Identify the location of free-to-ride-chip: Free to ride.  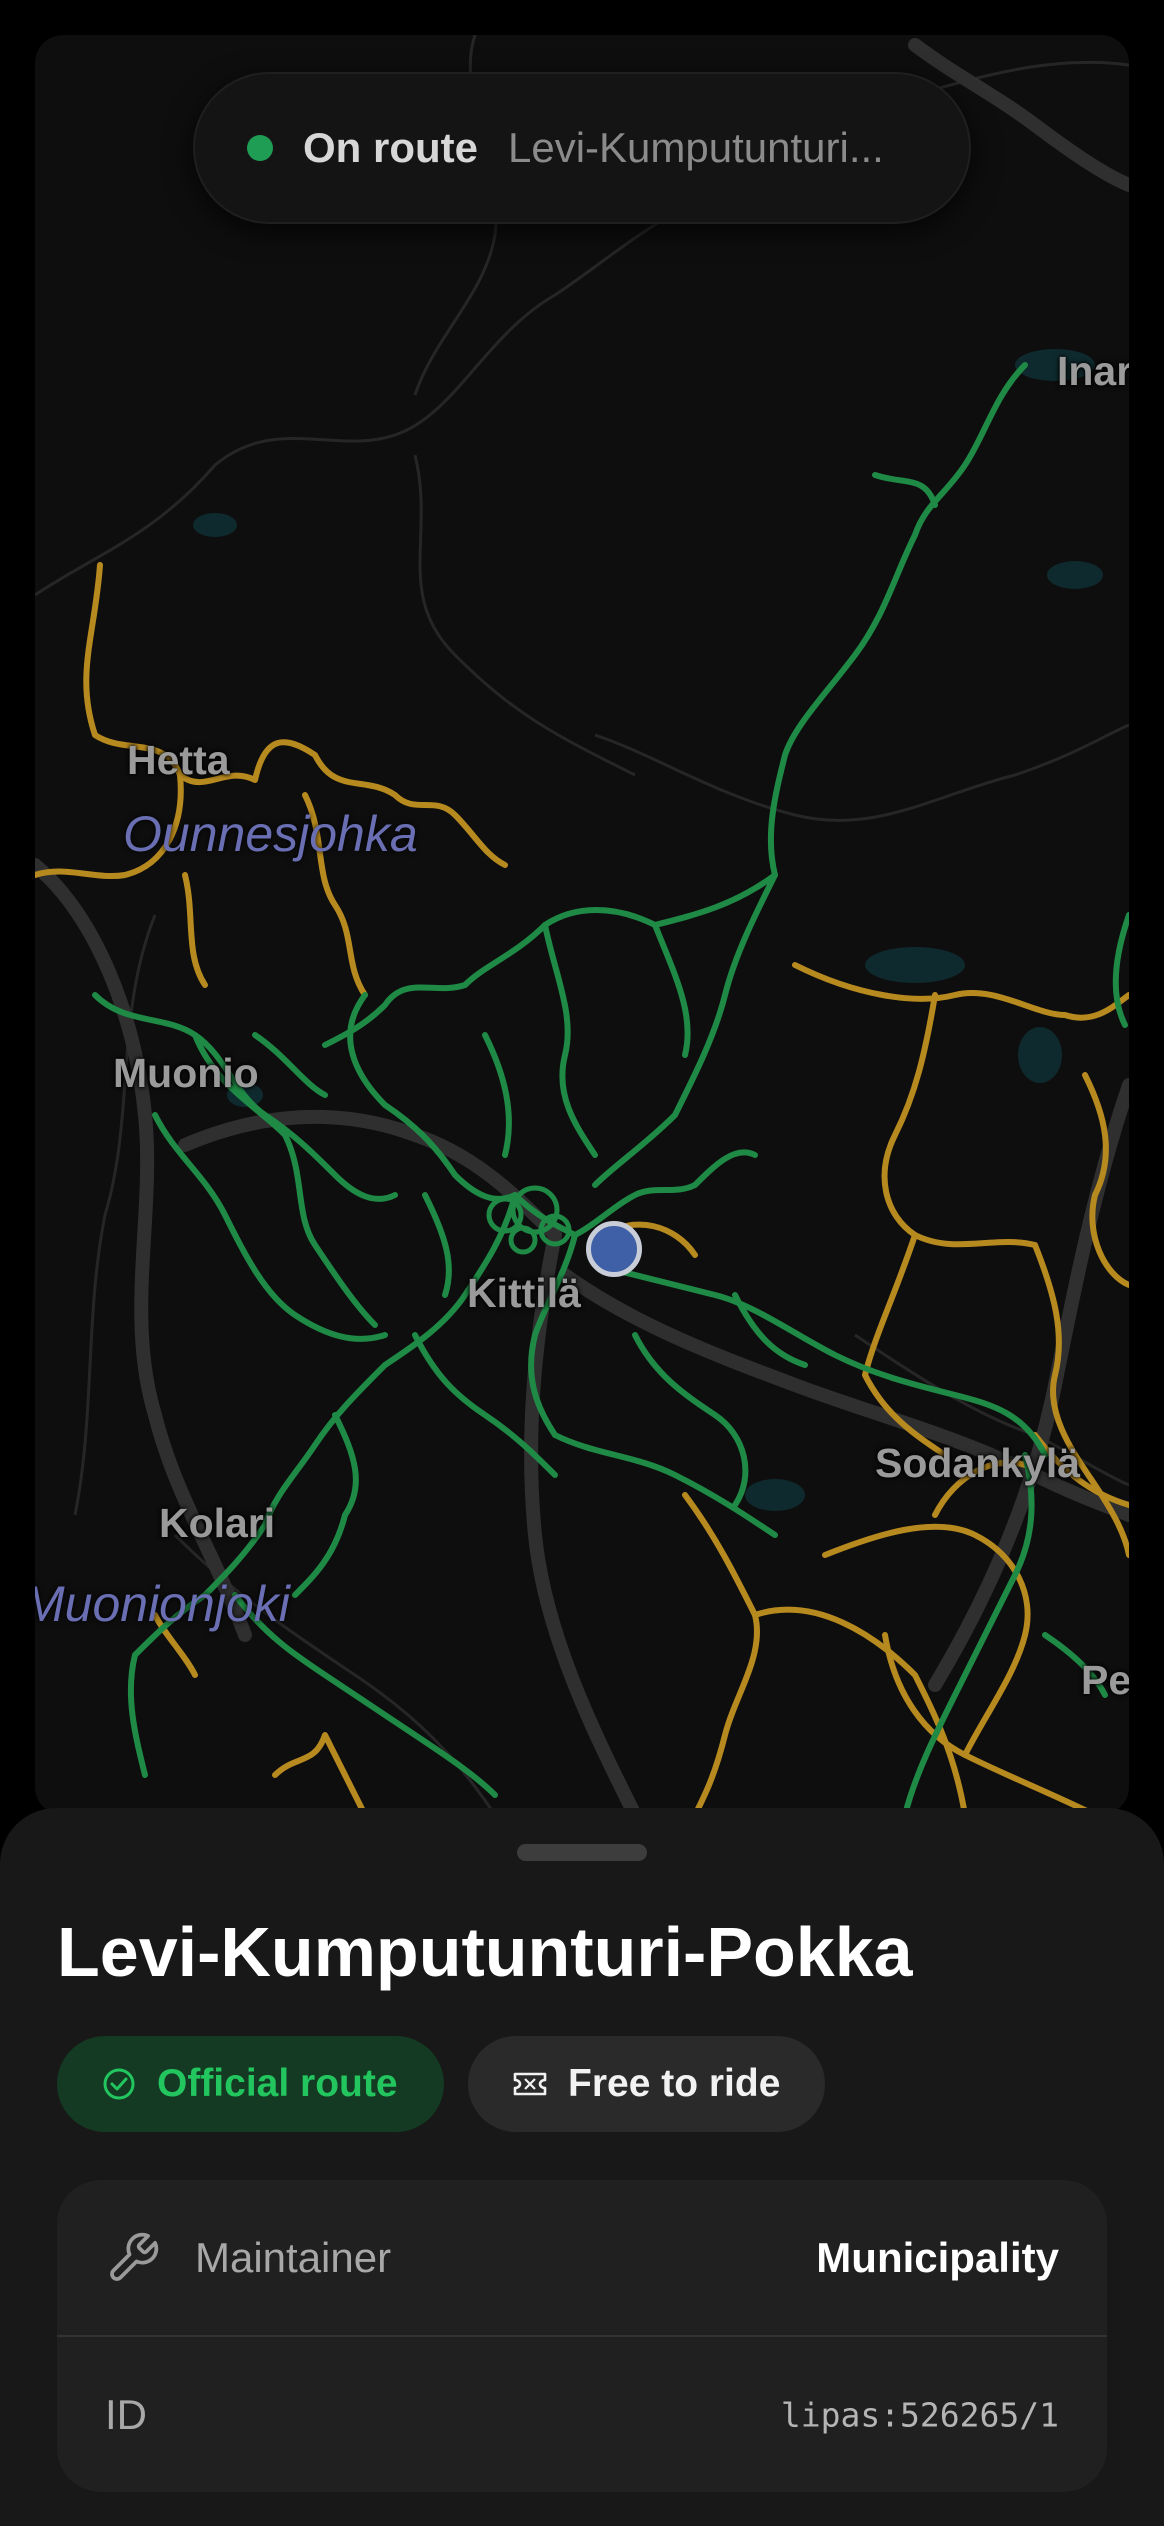
(646, 2084).